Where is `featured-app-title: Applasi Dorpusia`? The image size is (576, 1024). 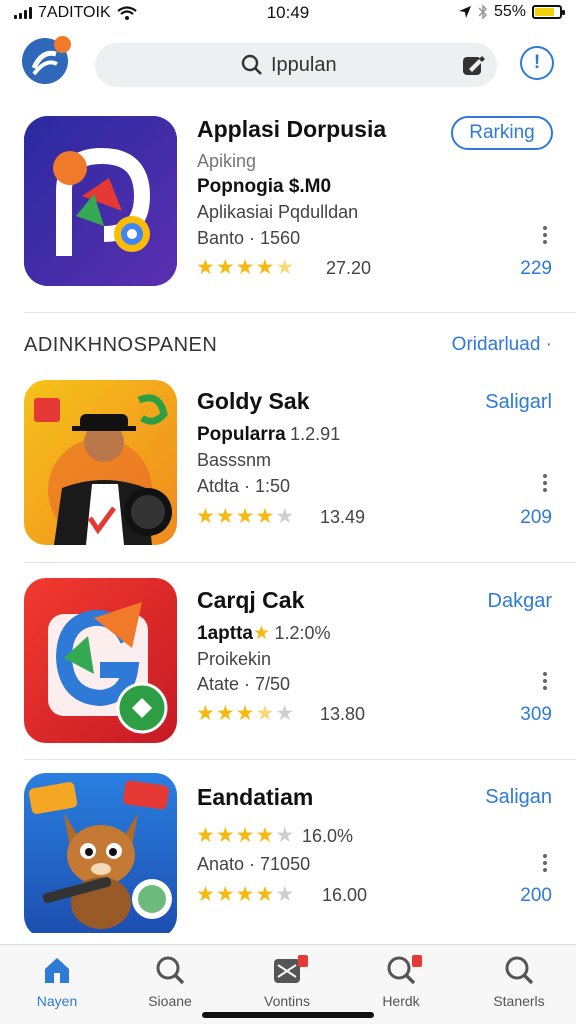 featured-app-title: Applasi Dorpusia is located at coordinates (291, 129).